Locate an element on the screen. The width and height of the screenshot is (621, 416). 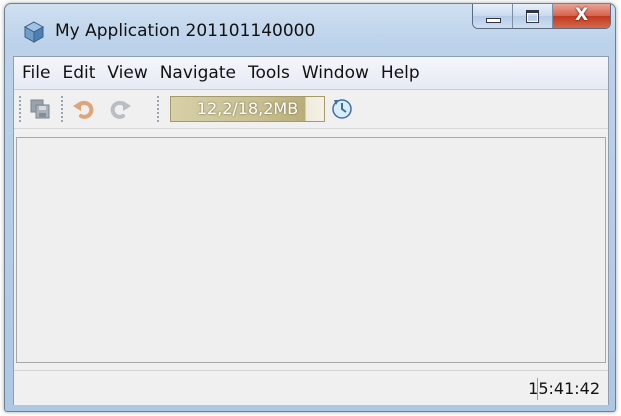
title-bar: My Application 201101140000 X is located at coordinates (310, 30).